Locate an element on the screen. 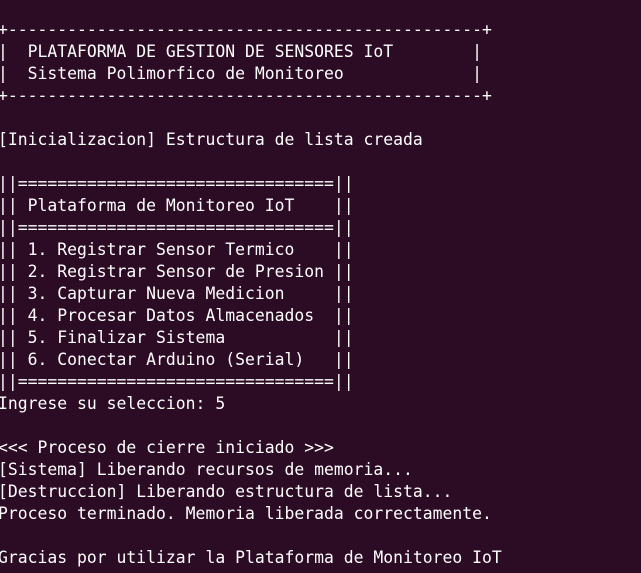  menu-title: || Plataforma de Monitoreo IoT || is located at coordinates (177, 205).